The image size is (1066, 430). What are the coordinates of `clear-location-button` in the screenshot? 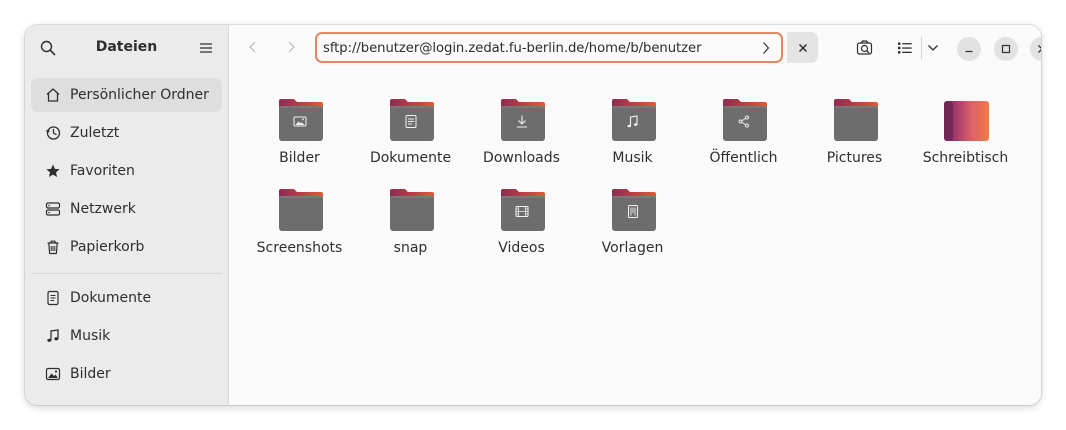 It's located at (802, 47).